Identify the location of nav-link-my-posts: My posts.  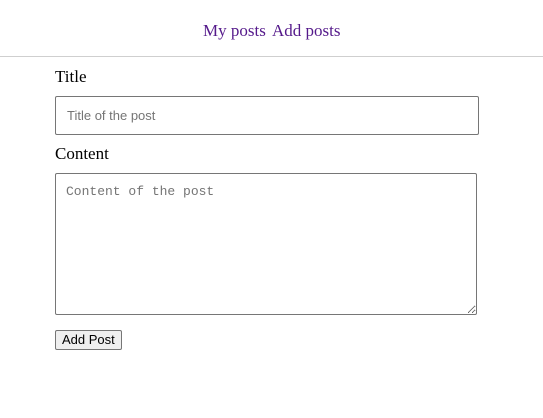
(234, 31).